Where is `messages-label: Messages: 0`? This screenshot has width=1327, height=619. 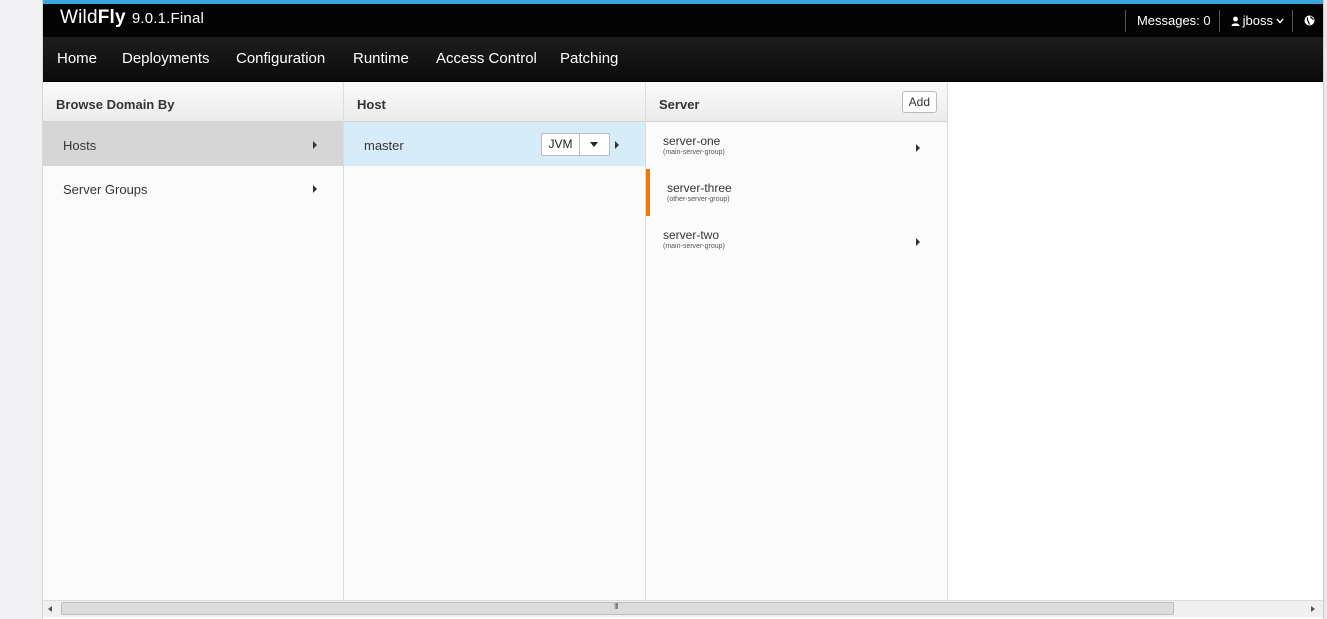 messages-label: Messages: 0 is located at coordinates (1173, 20).